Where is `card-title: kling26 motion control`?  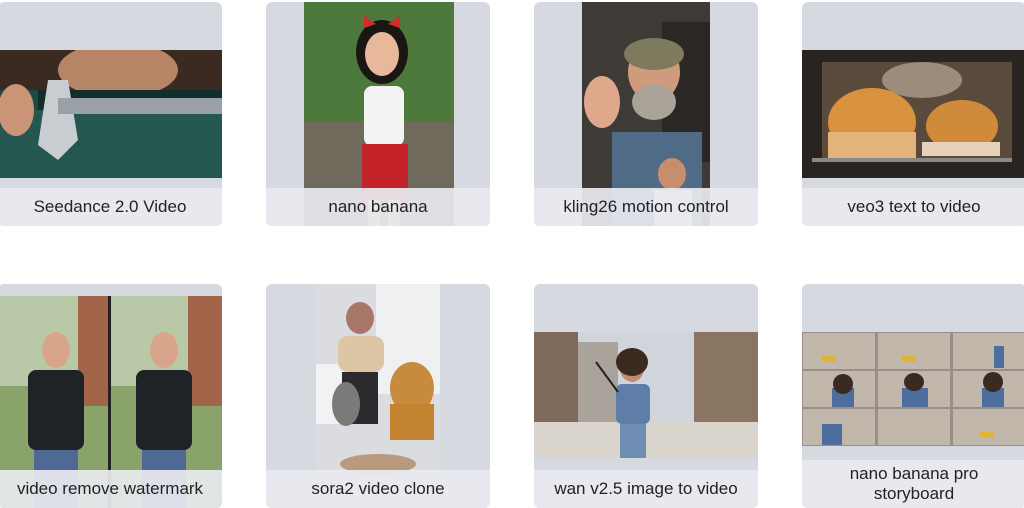
card-title: kling26 motion control is located at coordinates (646, 207).